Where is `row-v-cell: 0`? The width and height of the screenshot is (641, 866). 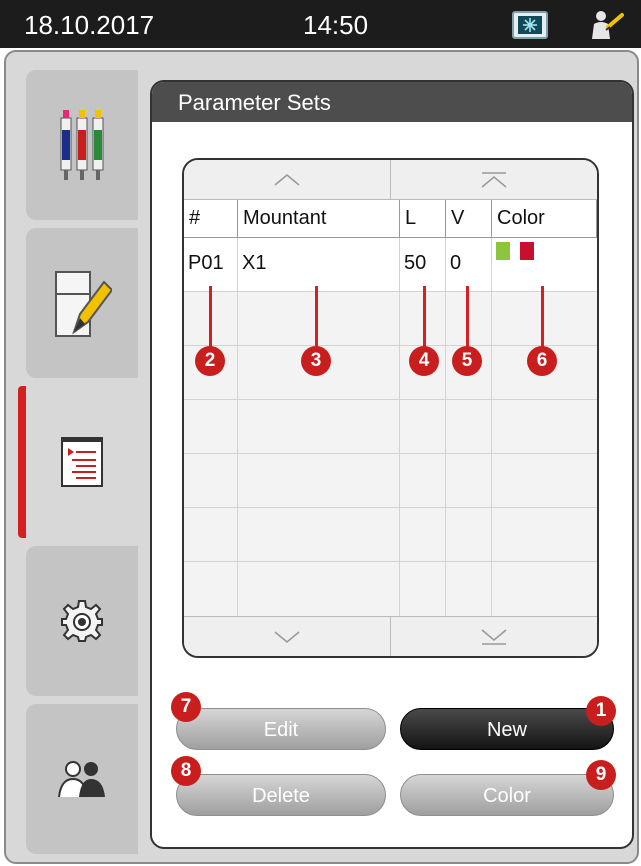 row-v-cell: 0 is located at coordinates (469, 264).